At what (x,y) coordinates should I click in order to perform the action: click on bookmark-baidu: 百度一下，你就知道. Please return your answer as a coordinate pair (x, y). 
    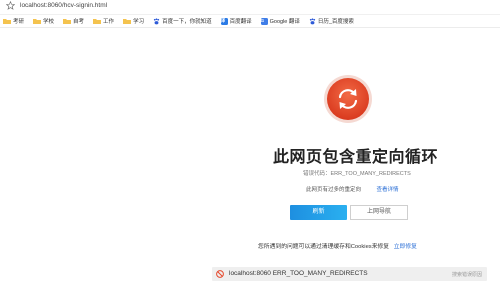
    Looking at the image, I should click on (182, 21).